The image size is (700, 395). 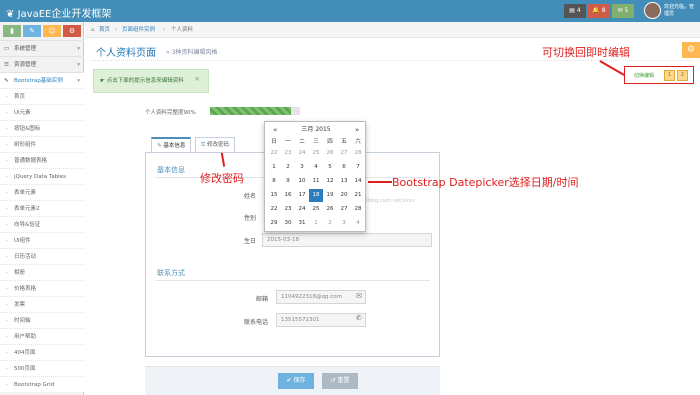 What do you see at coordinates (358, 181) in the screenshot?
I see `datepicker-day: 14` at bounding box center [358, 181].